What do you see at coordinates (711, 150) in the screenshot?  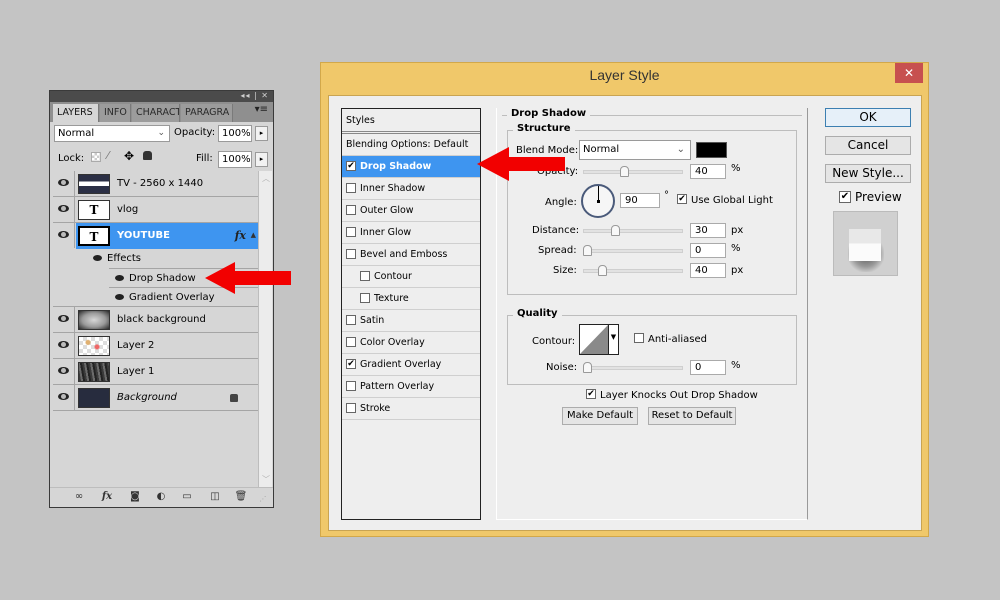 I see `shadow-color-swatch` at bounding box center [711, 150].